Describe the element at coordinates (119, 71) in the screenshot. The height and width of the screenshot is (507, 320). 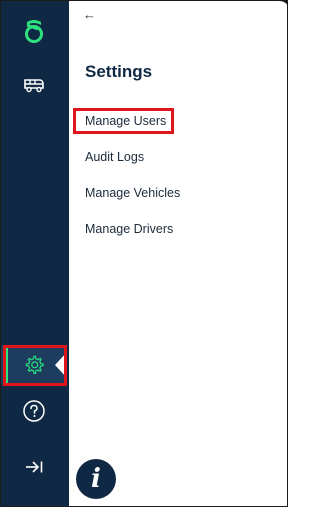
I see `page-title: Settings` at that location.